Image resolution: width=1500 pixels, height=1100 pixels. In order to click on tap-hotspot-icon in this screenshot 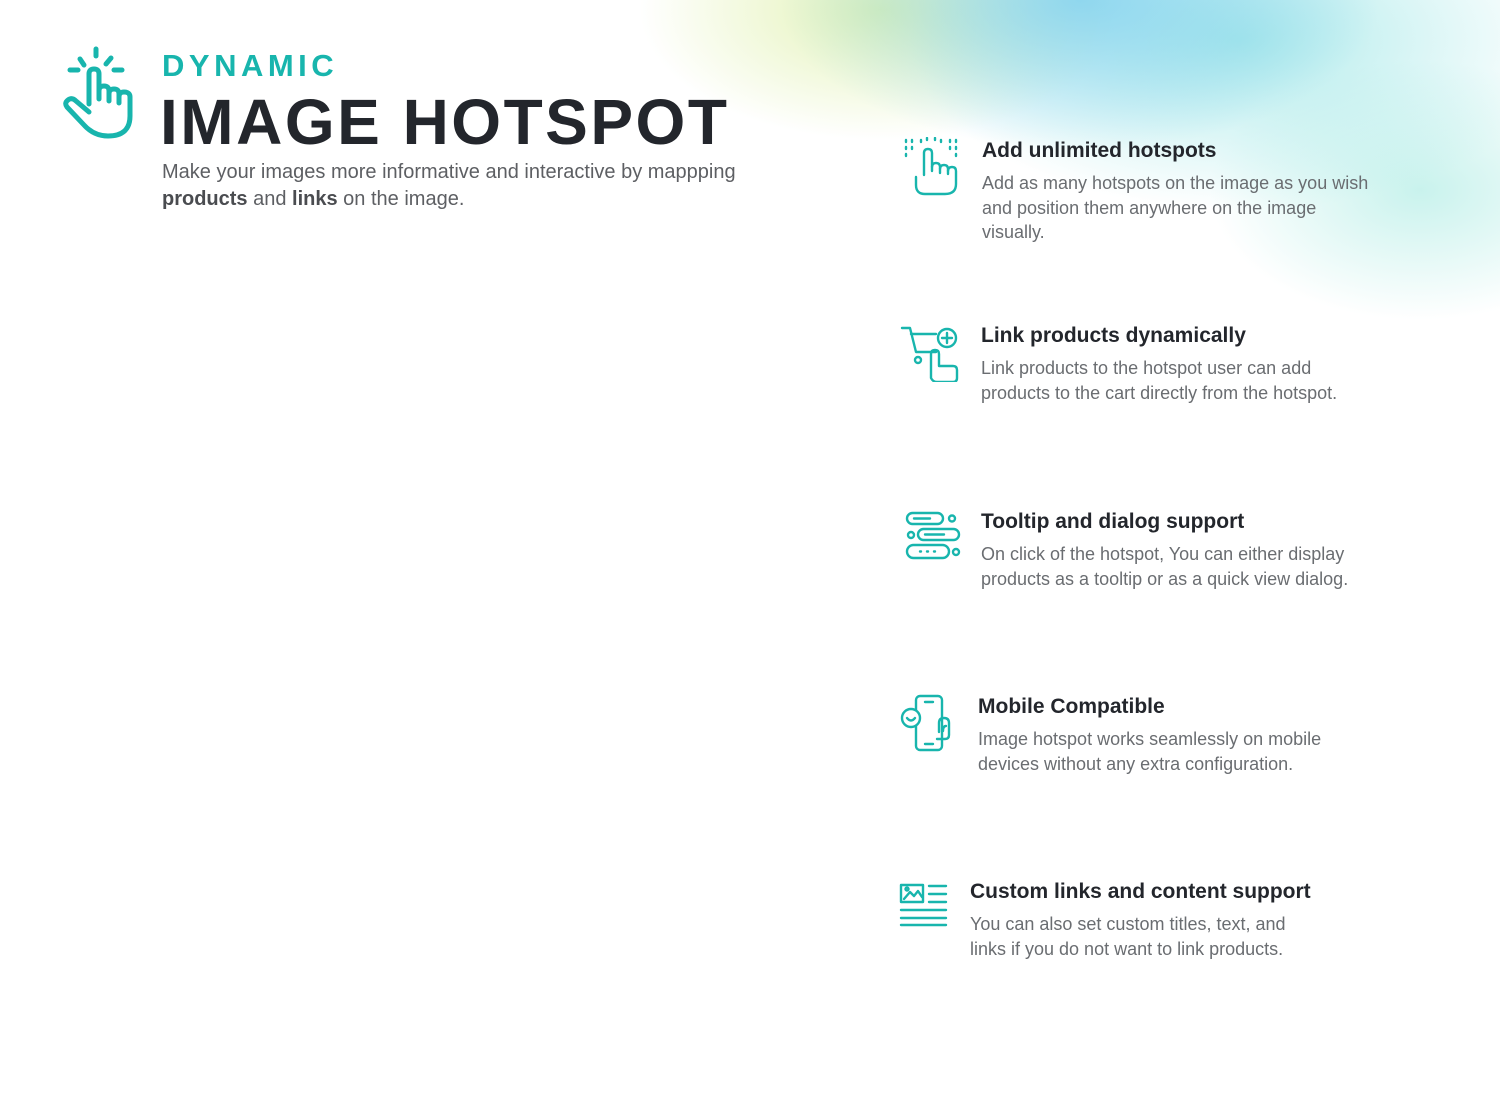, I will do `click(931, 166)`.